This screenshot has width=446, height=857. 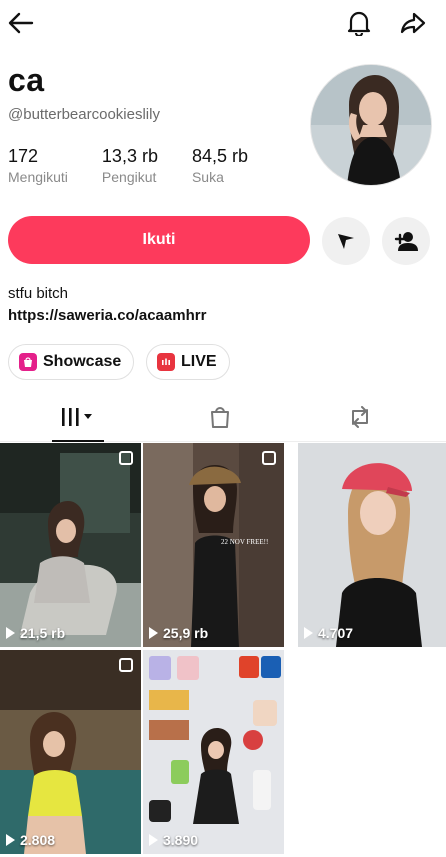 I want to click on tab-videos, so click(x=78, y=417).